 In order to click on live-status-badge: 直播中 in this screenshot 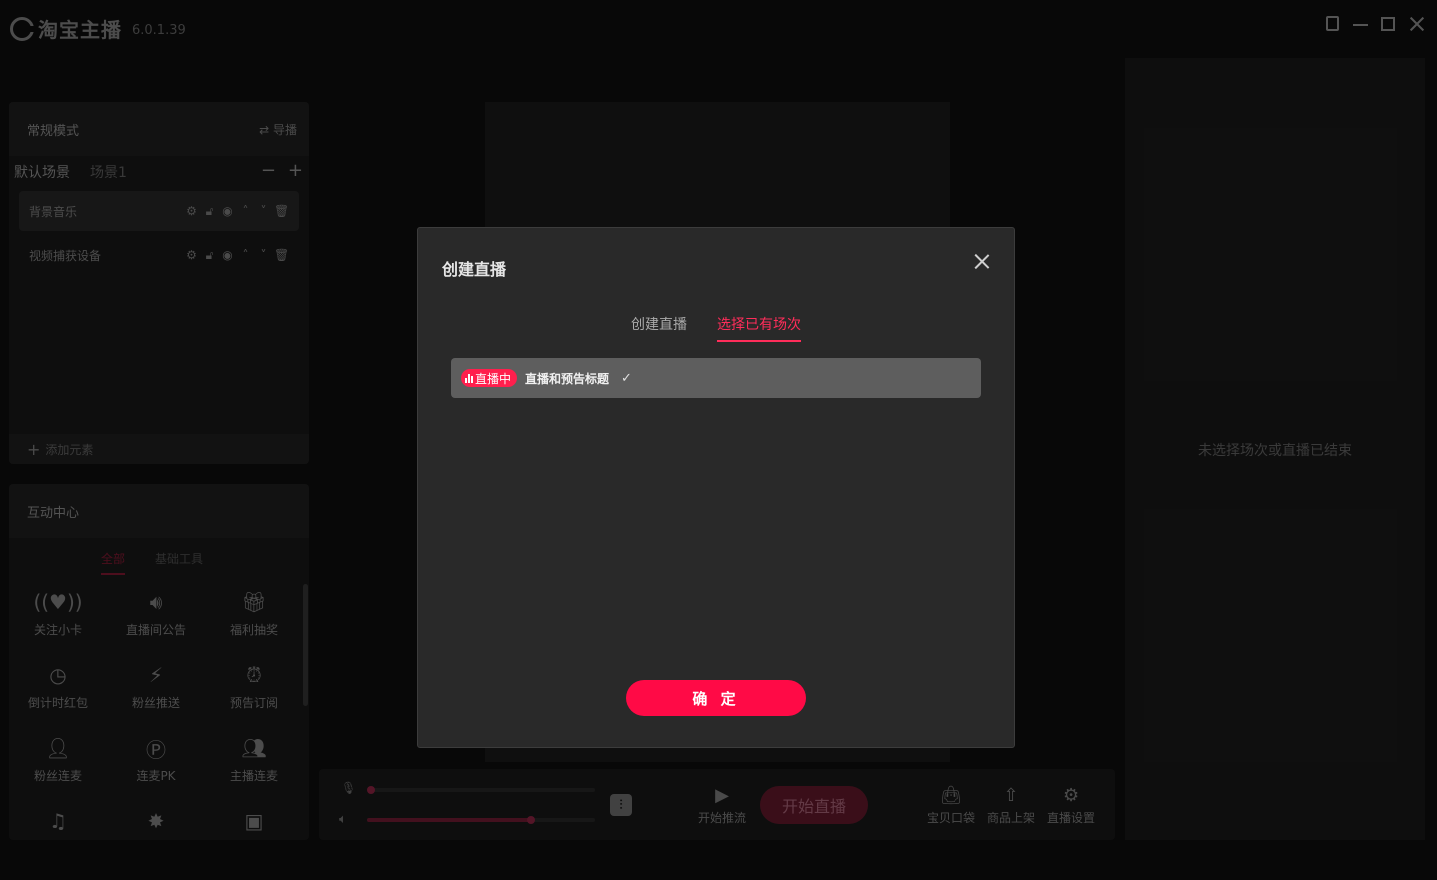, I will do `click(489, 378)`.